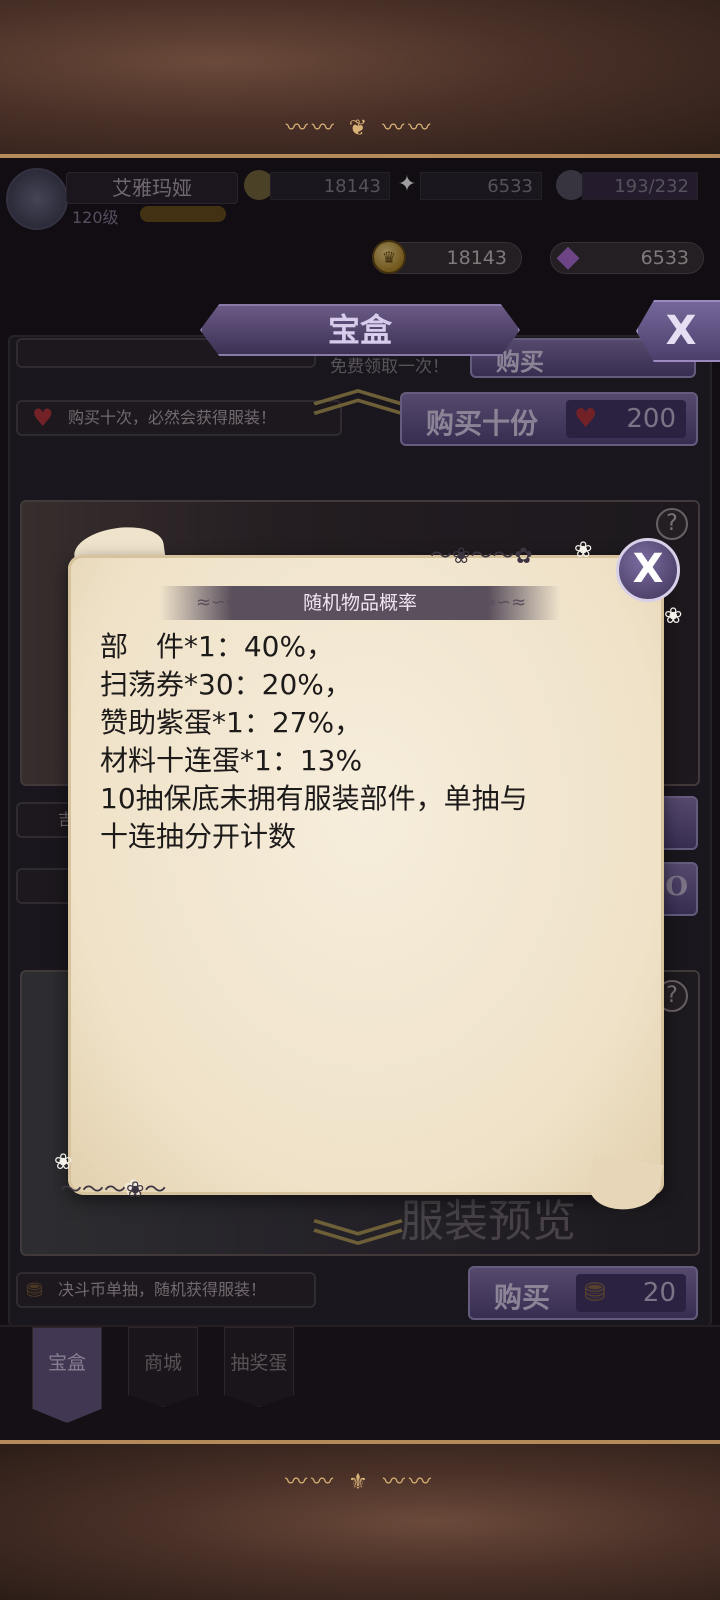  I want to click on probability-note: 10抽保底未拥有服装部件，单抽与, so click(314, 798).